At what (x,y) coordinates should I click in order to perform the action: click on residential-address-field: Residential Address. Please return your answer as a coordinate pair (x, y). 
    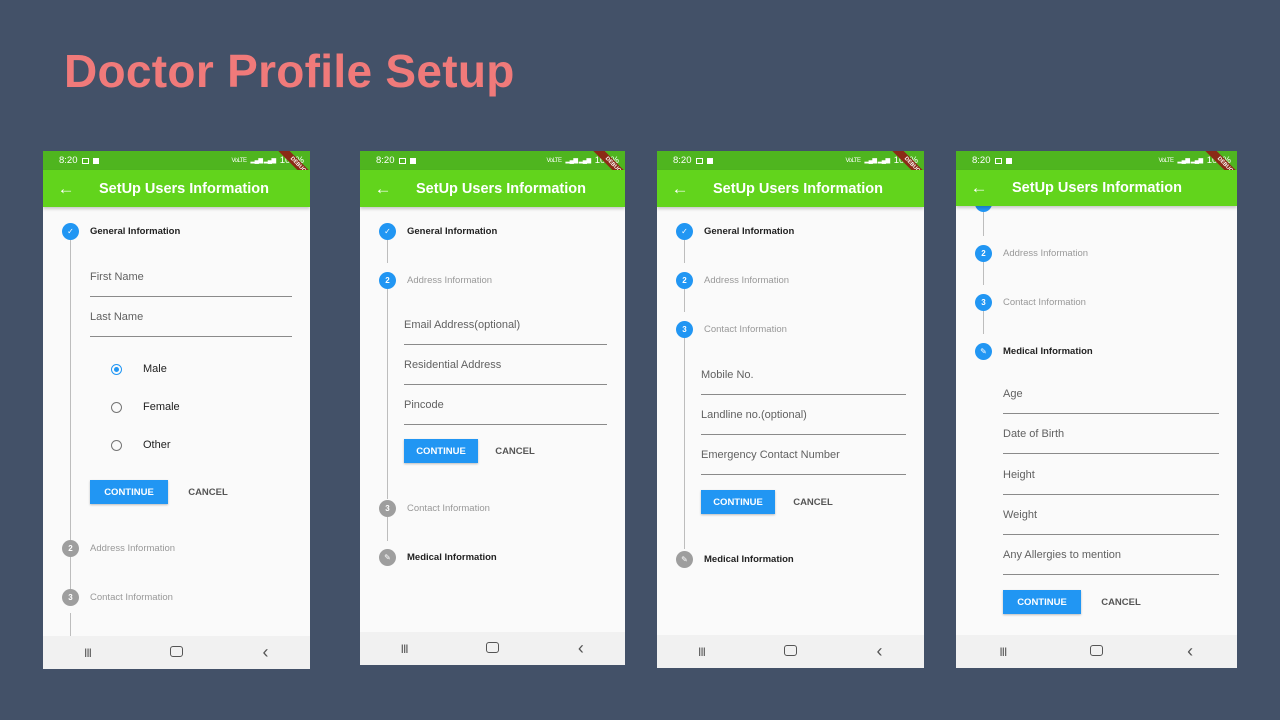
    Looking at the image, I should click on (505, 365).